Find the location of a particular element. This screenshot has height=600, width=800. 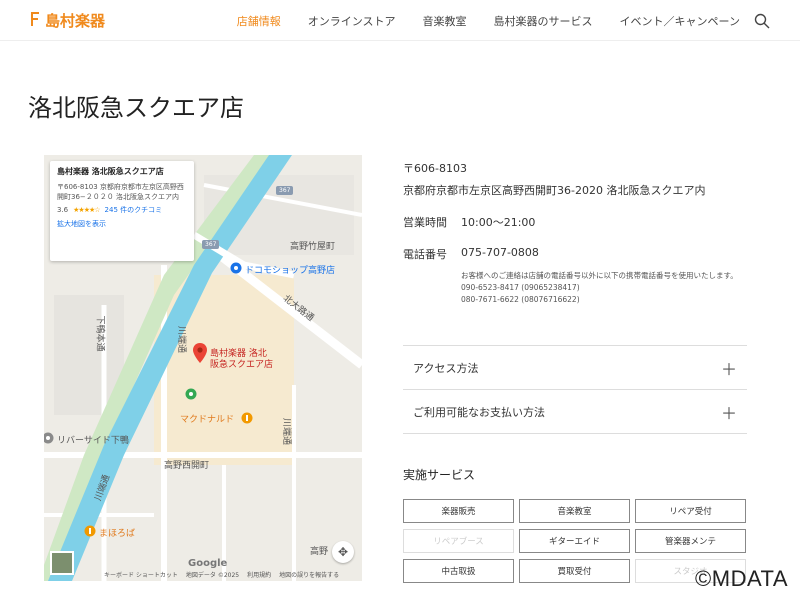

map-label-shimogamo: 下鴨本通 is located at coordinates (99, 333).